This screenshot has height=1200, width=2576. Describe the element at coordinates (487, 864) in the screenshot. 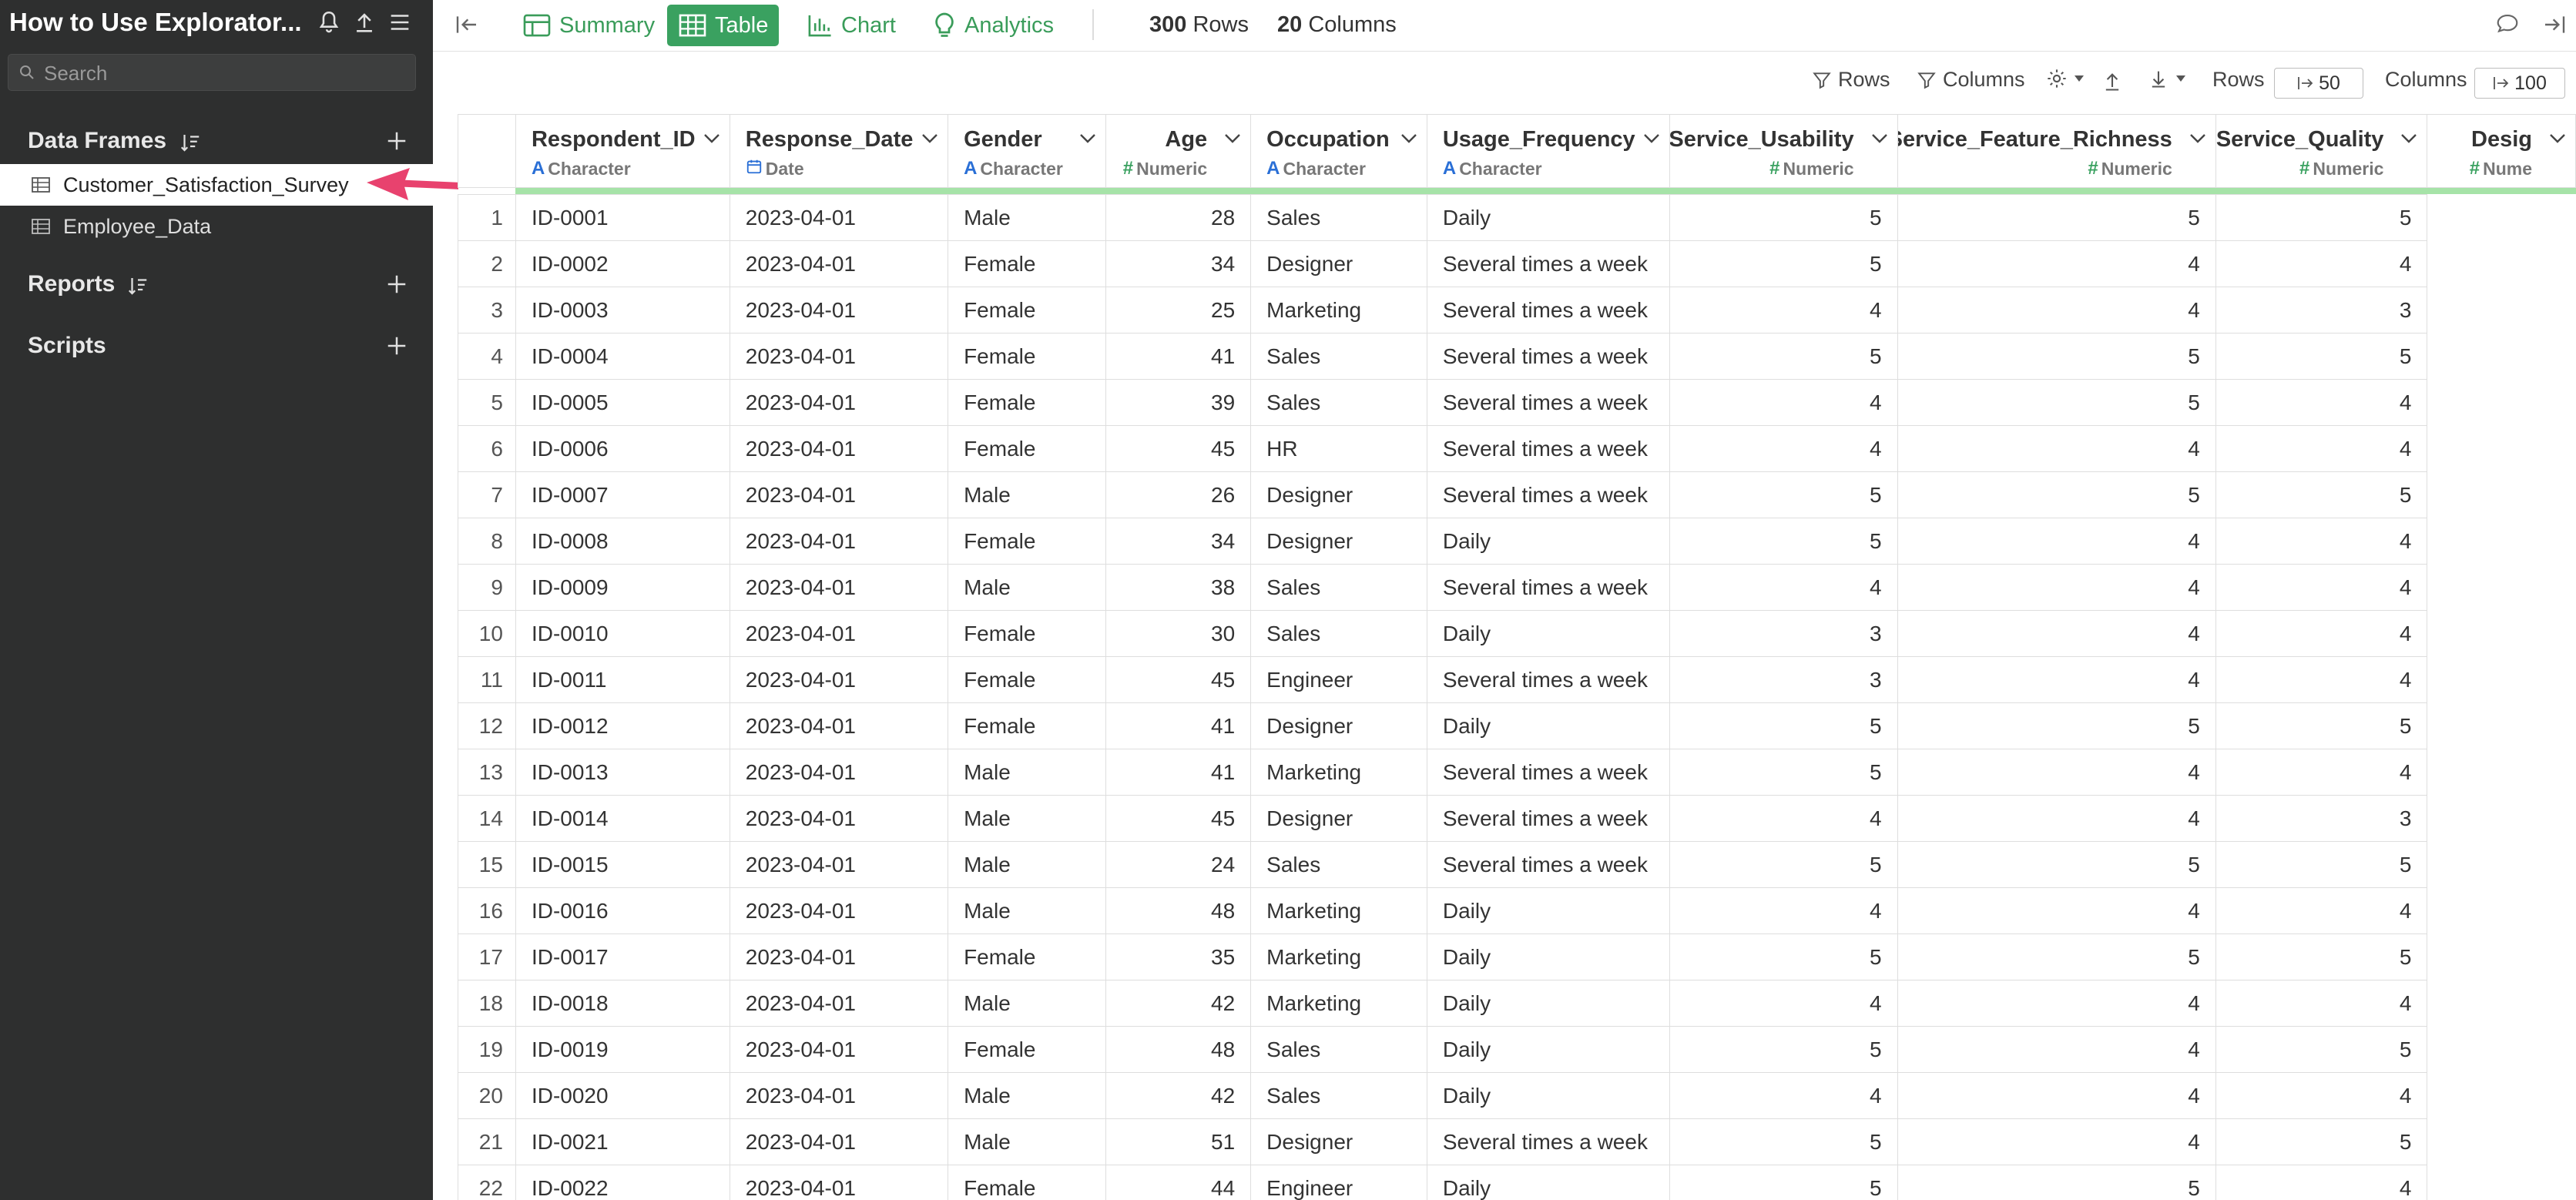

I see `row-number: 15` at that location.